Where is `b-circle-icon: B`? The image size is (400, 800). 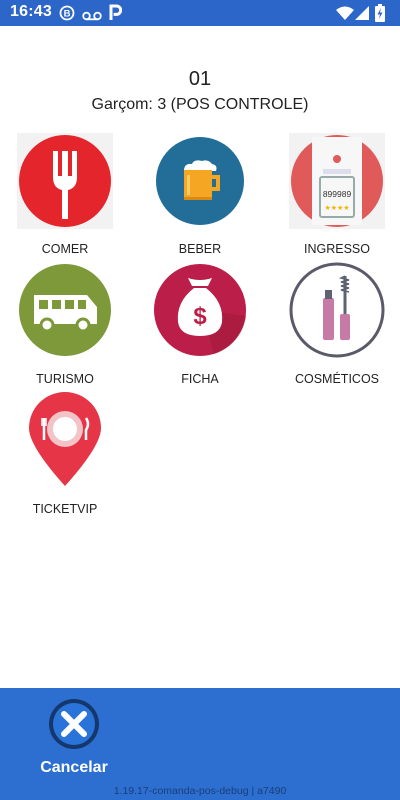
b-circle-icon: B is located at coordinates (67, 15).